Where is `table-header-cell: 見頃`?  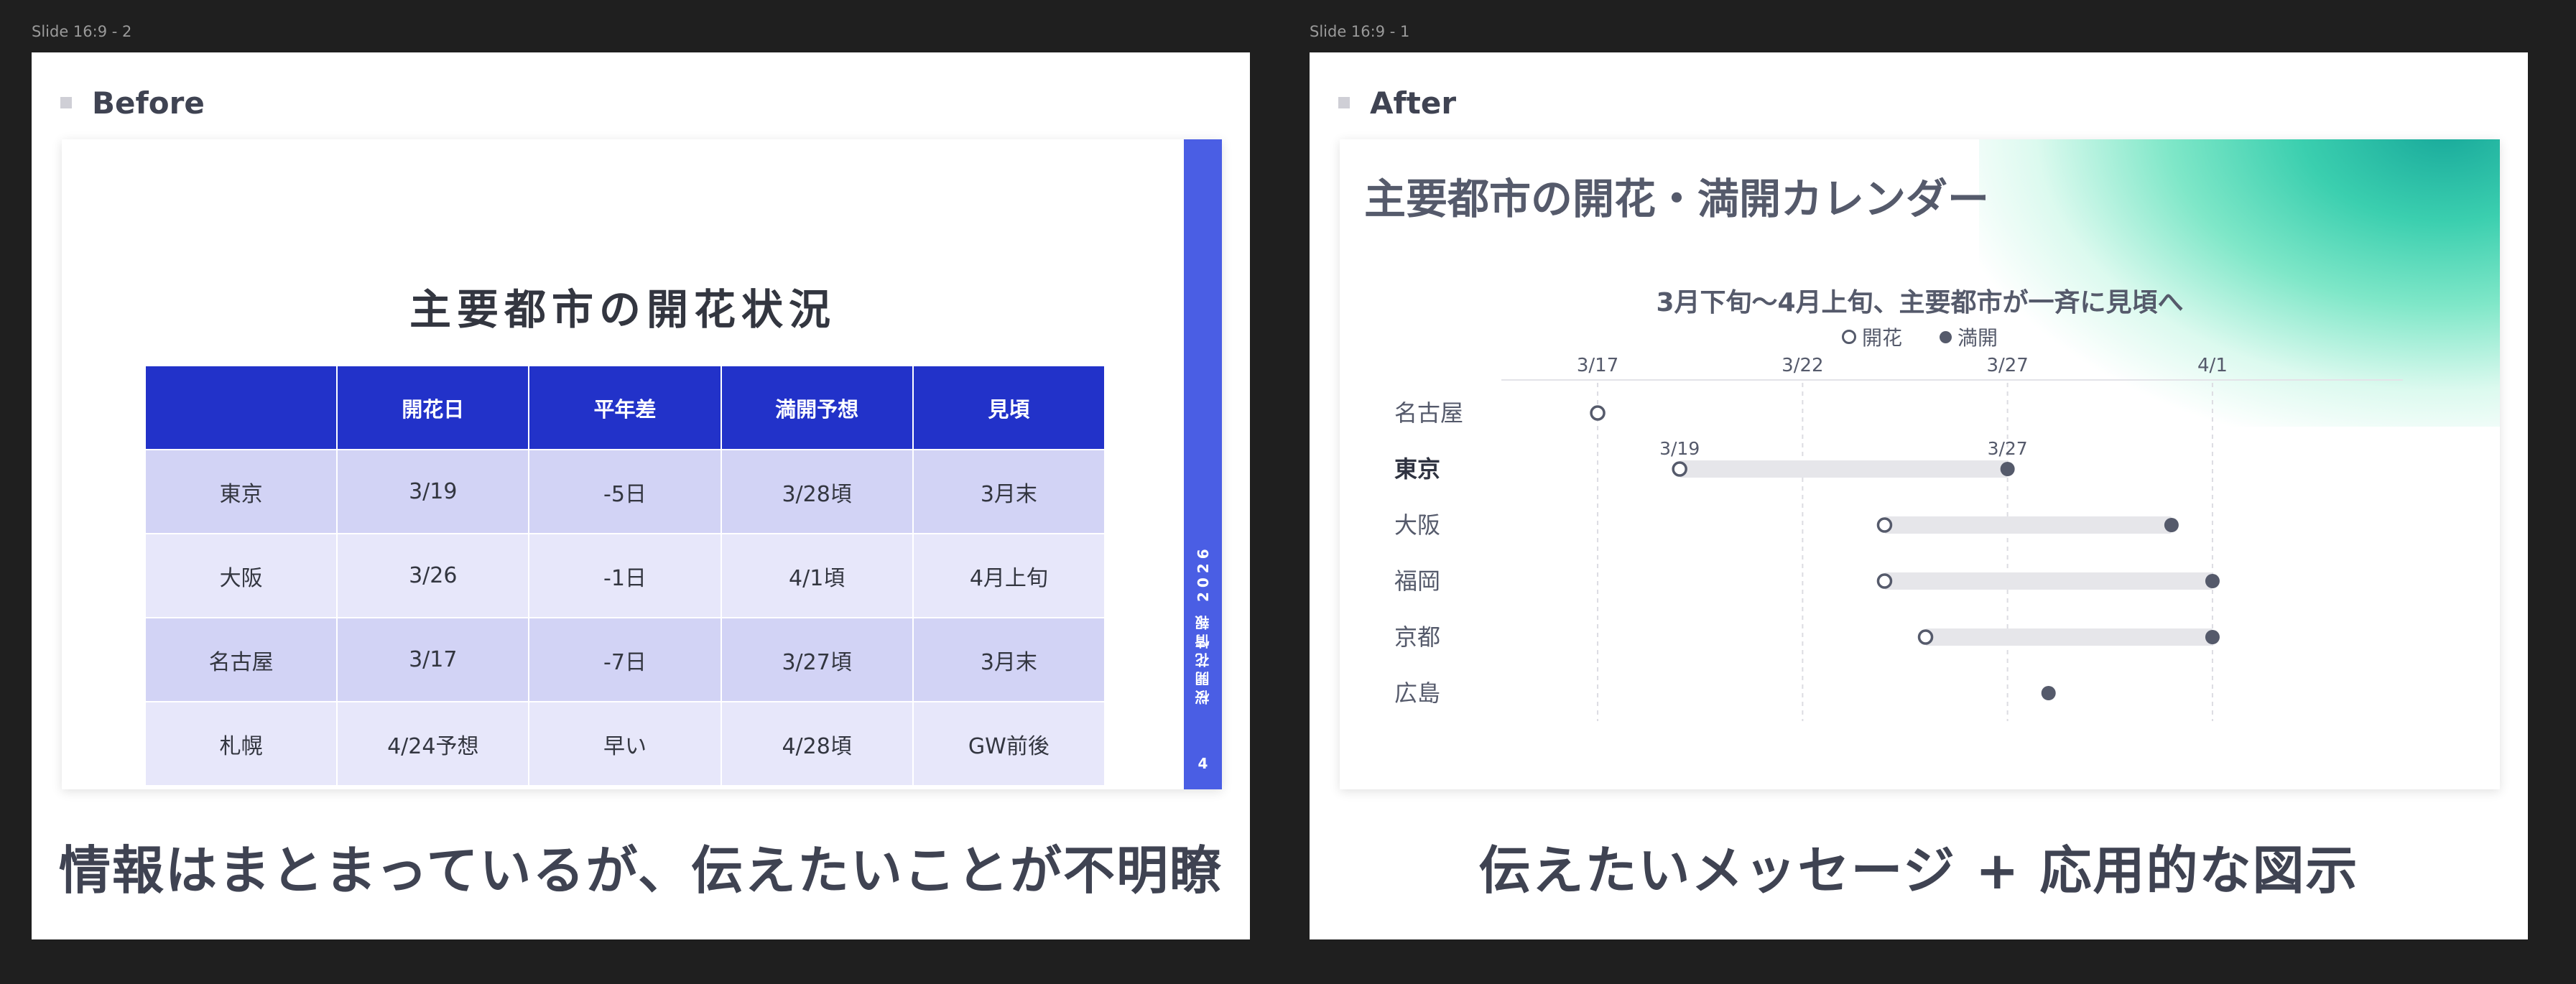
table-header-cell: 見頃 is located at coordinates (1009, 407).